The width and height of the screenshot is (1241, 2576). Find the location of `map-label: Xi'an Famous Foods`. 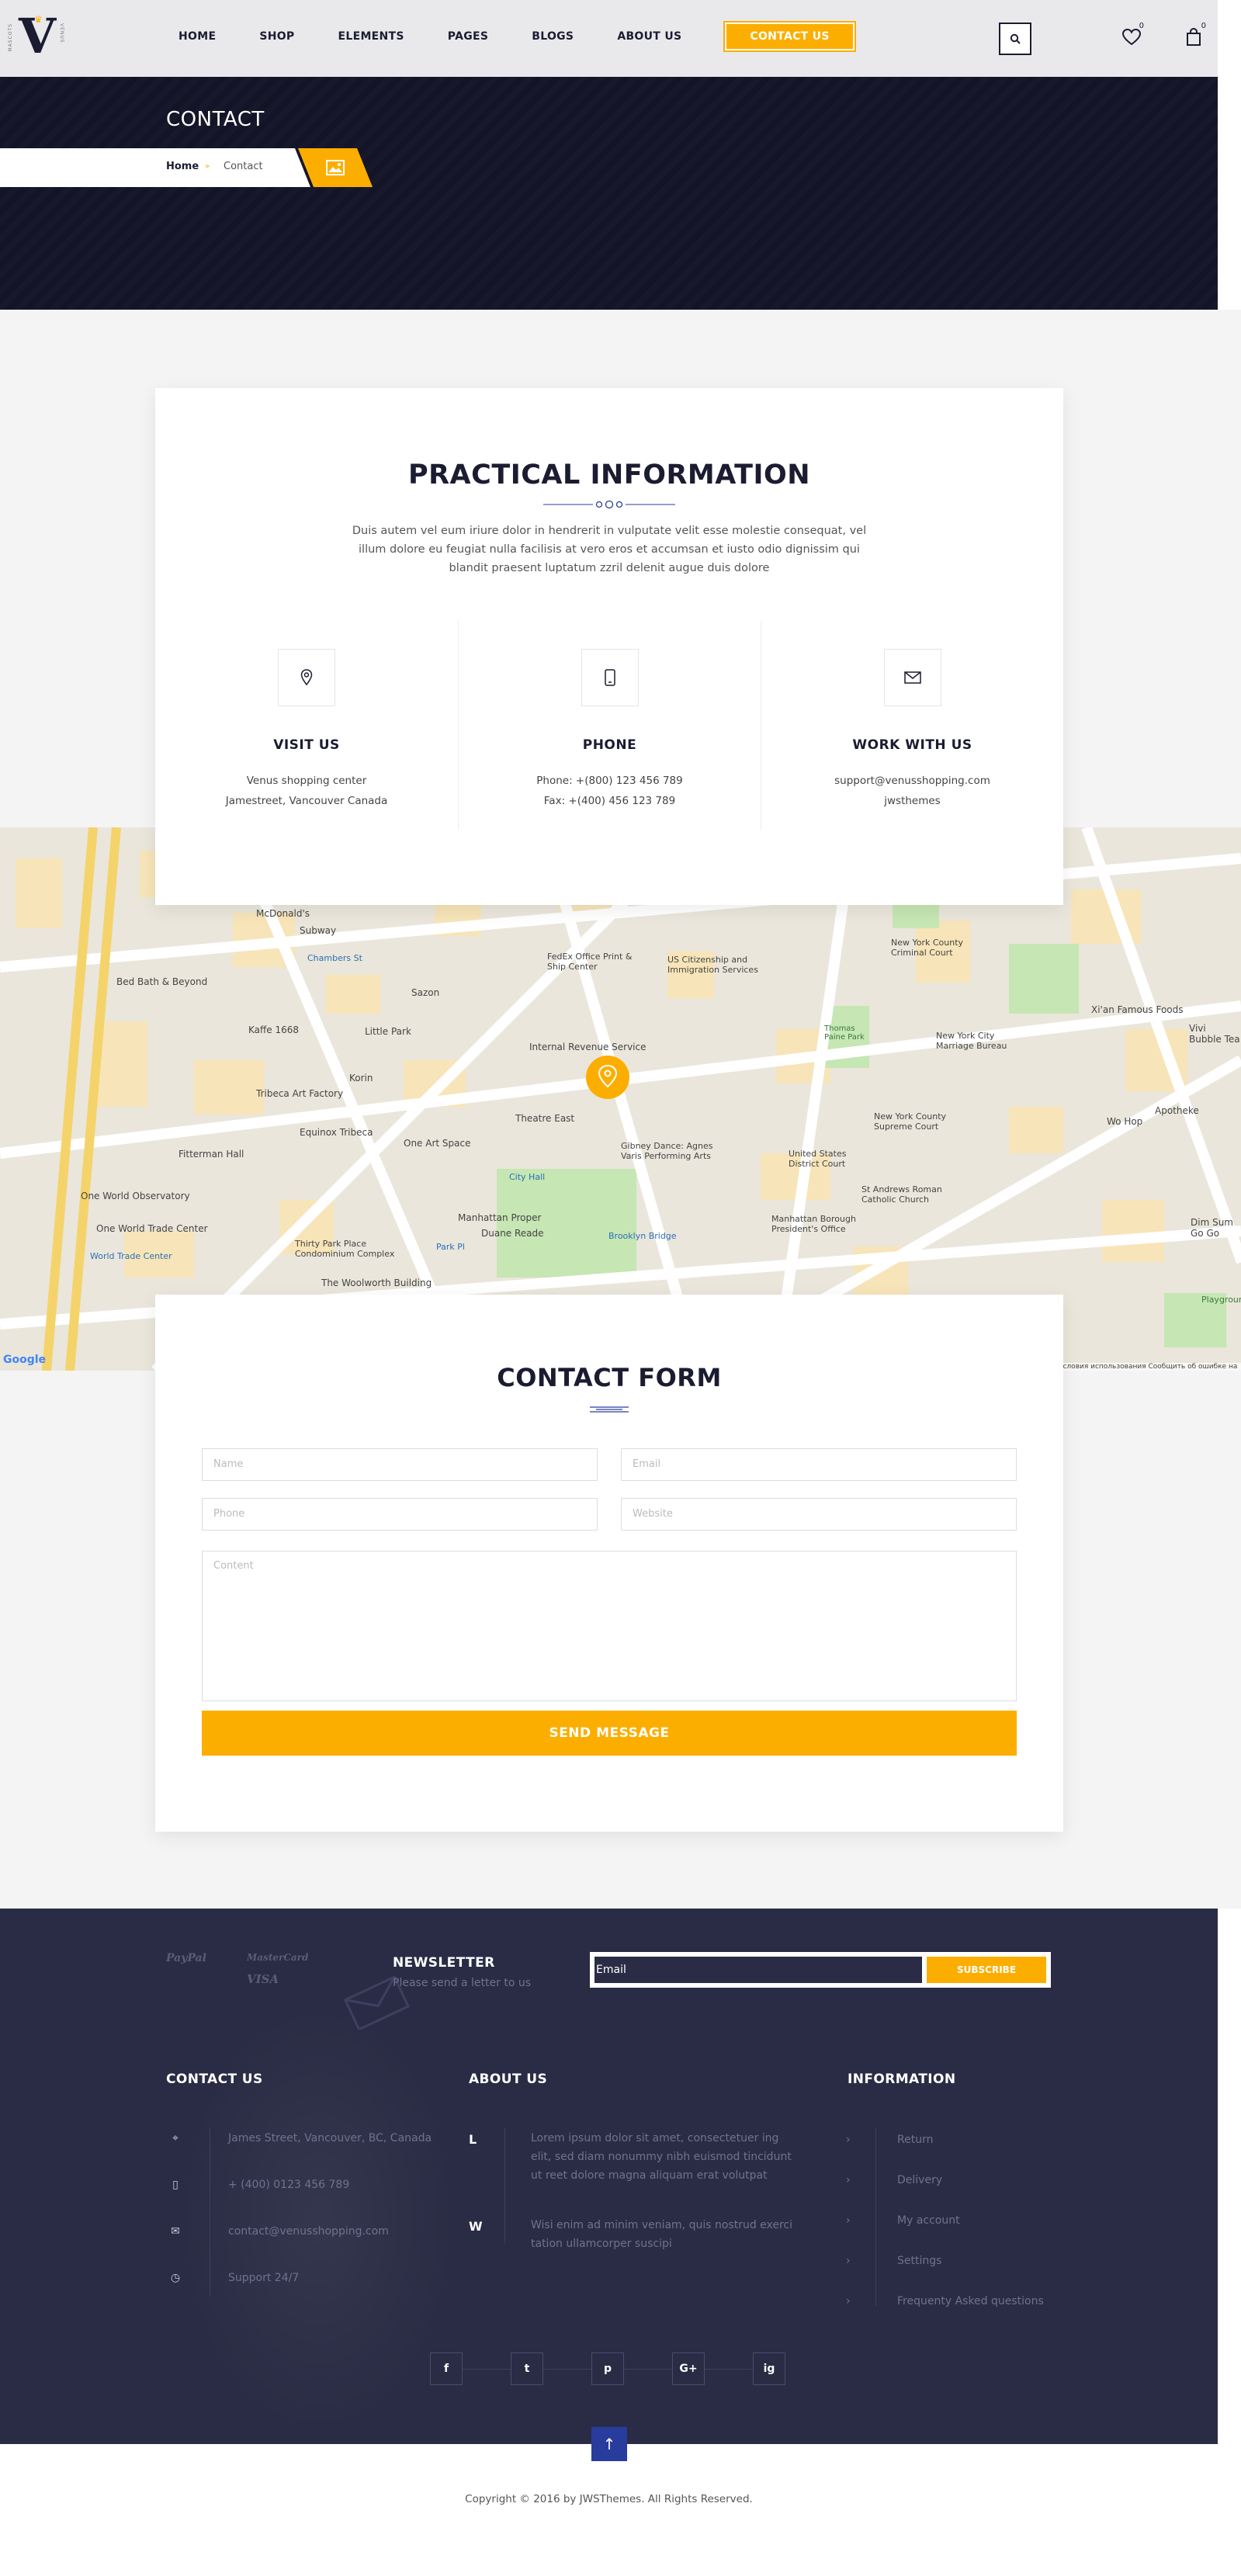

map-label: Xi'an Famous Foods is located at coordinates (1137, 1009).